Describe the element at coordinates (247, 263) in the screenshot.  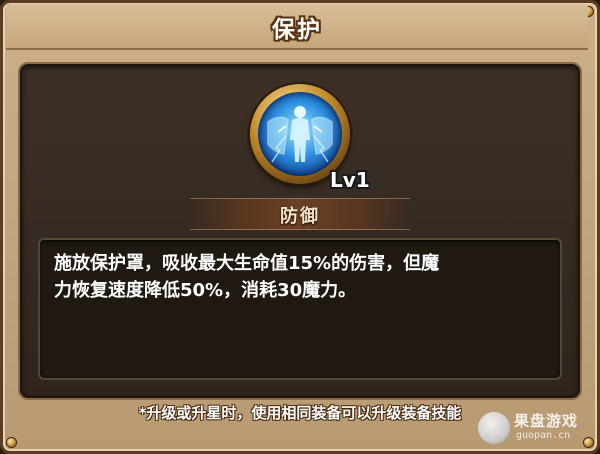
I see `skill-description-line-1: 施放保护罩，吸收最大生命值15%的伤害，但魔` at that location.